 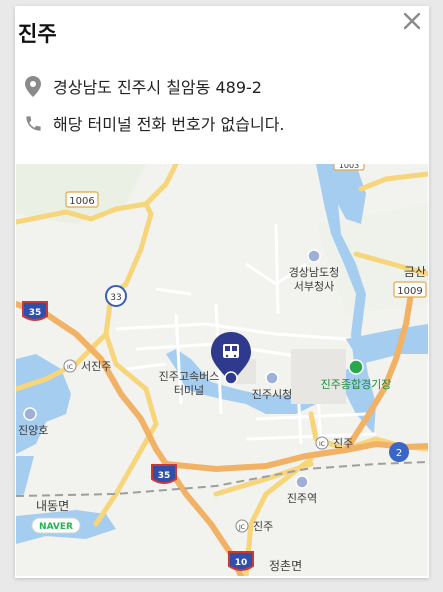 I want to click on svg-text: 33, so click(x=115, y=298).